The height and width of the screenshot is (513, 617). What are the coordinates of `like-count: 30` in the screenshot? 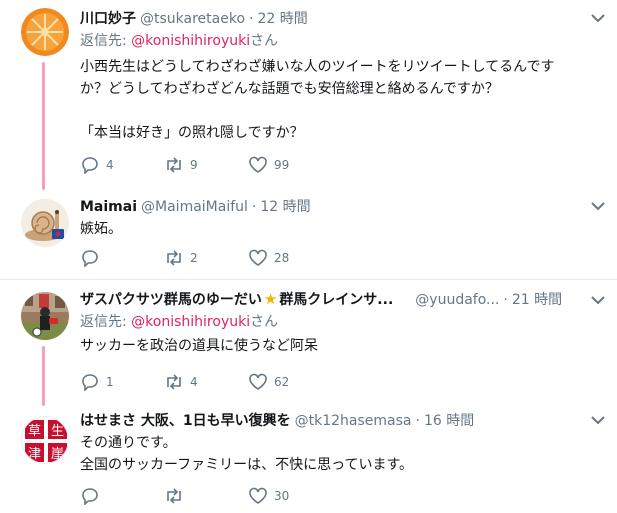 It's located at (282, 496).